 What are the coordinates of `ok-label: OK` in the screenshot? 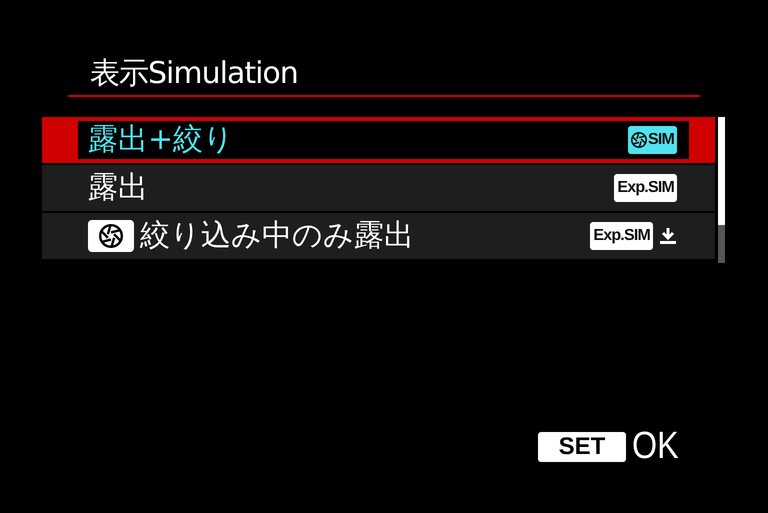 It's located at (655, 446).